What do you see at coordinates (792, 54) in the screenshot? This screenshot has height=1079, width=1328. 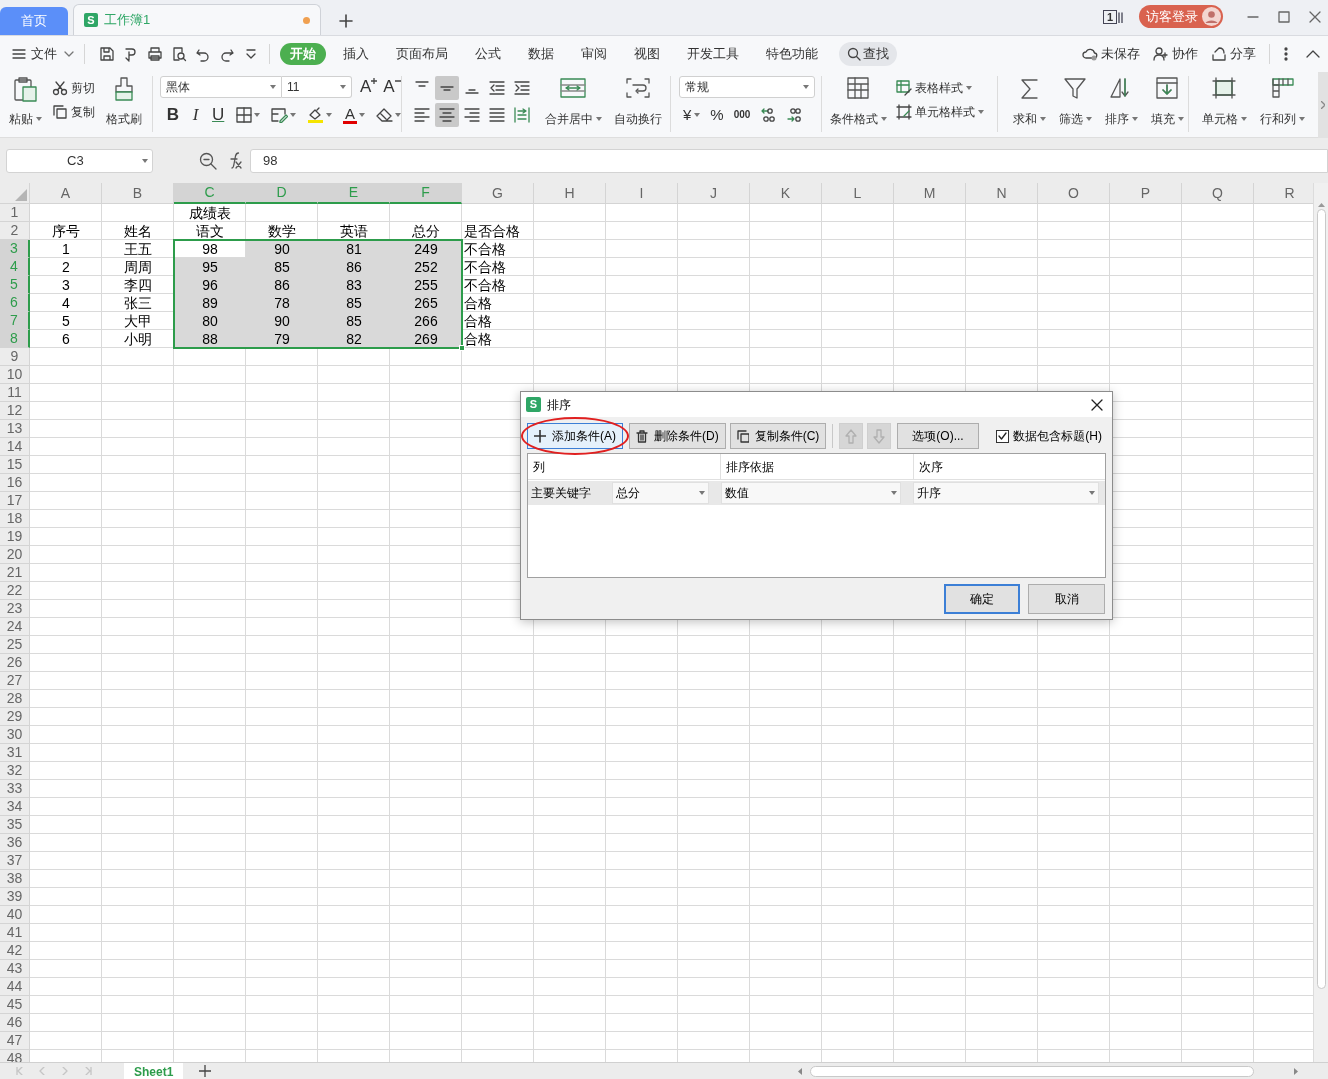 I see `ribbon-tab: 特色功能` at bounding box center [792, 54].